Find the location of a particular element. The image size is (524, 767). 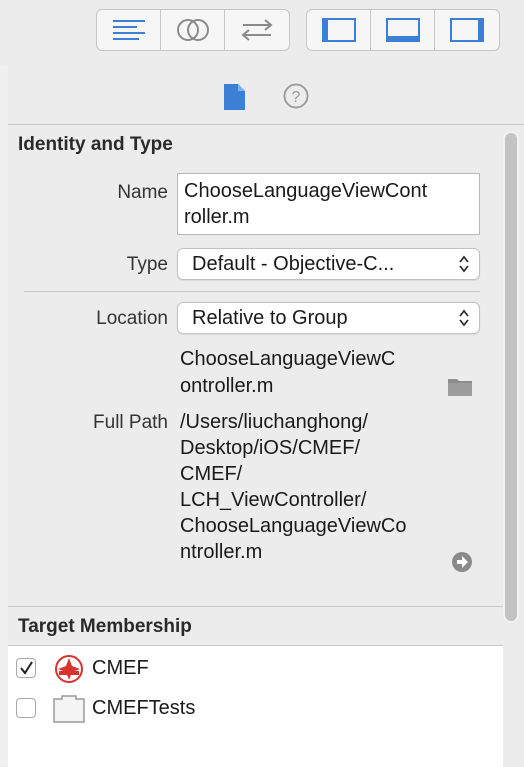

type-label: Type is located at coordinates (147, 264).